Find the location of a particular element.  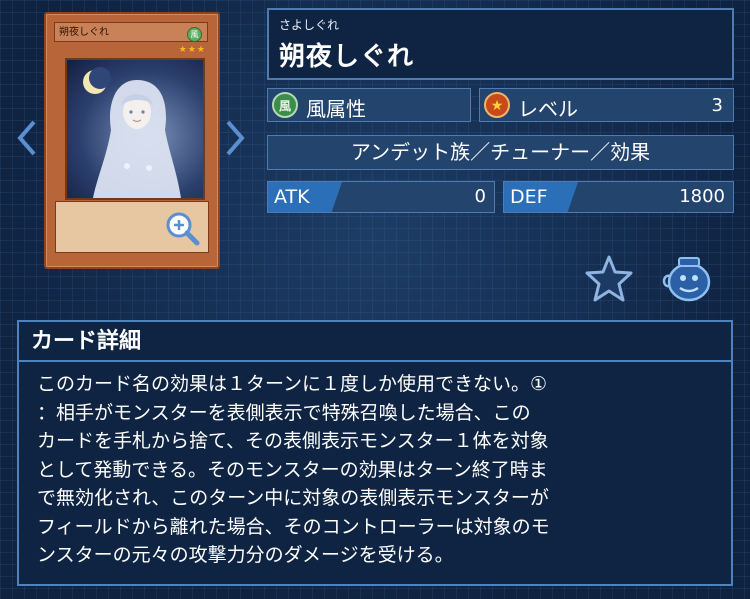

attribute-label: 風属性 is located at coordinates (336, 109).